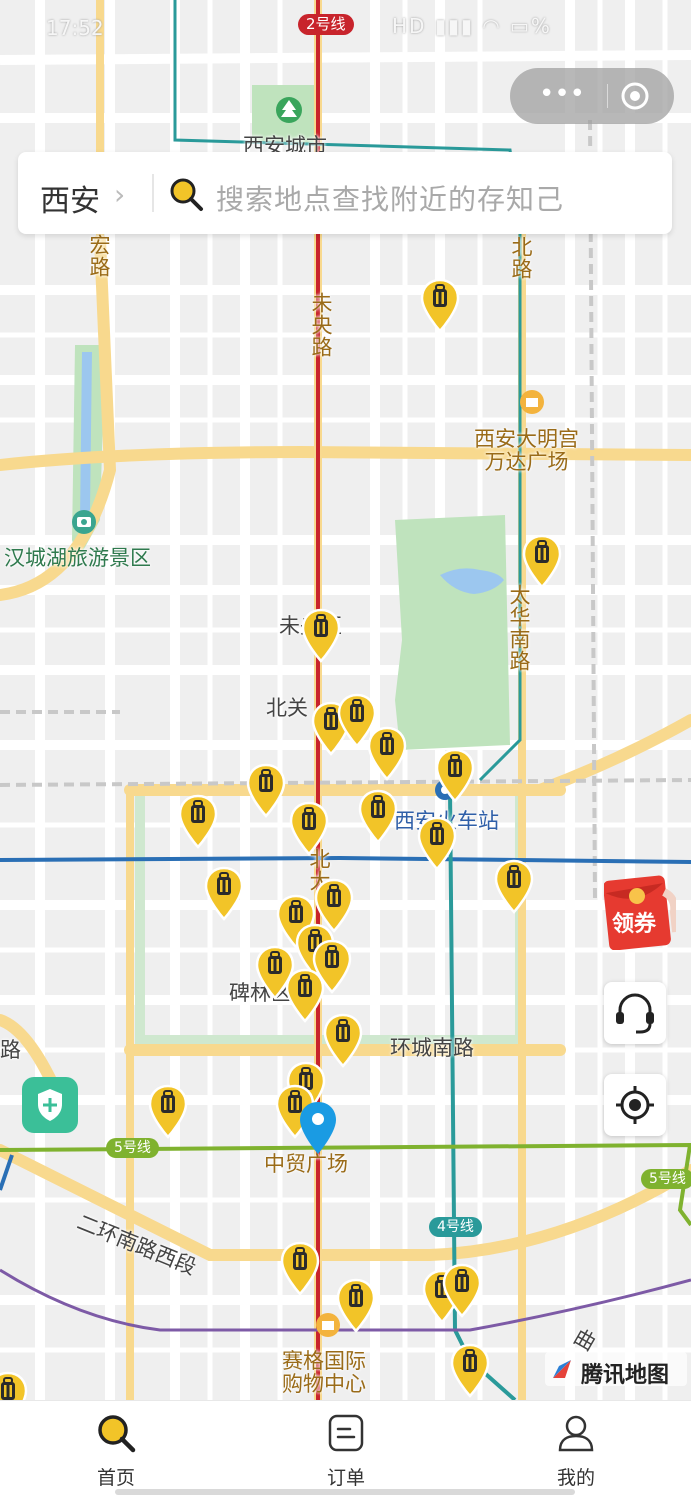 The width and height of the screenshot is (691, 1498). Describe the element at coordinates (519, 628) in the screenshot. I see `map-label-taihua-road: 太华南路` at that location.